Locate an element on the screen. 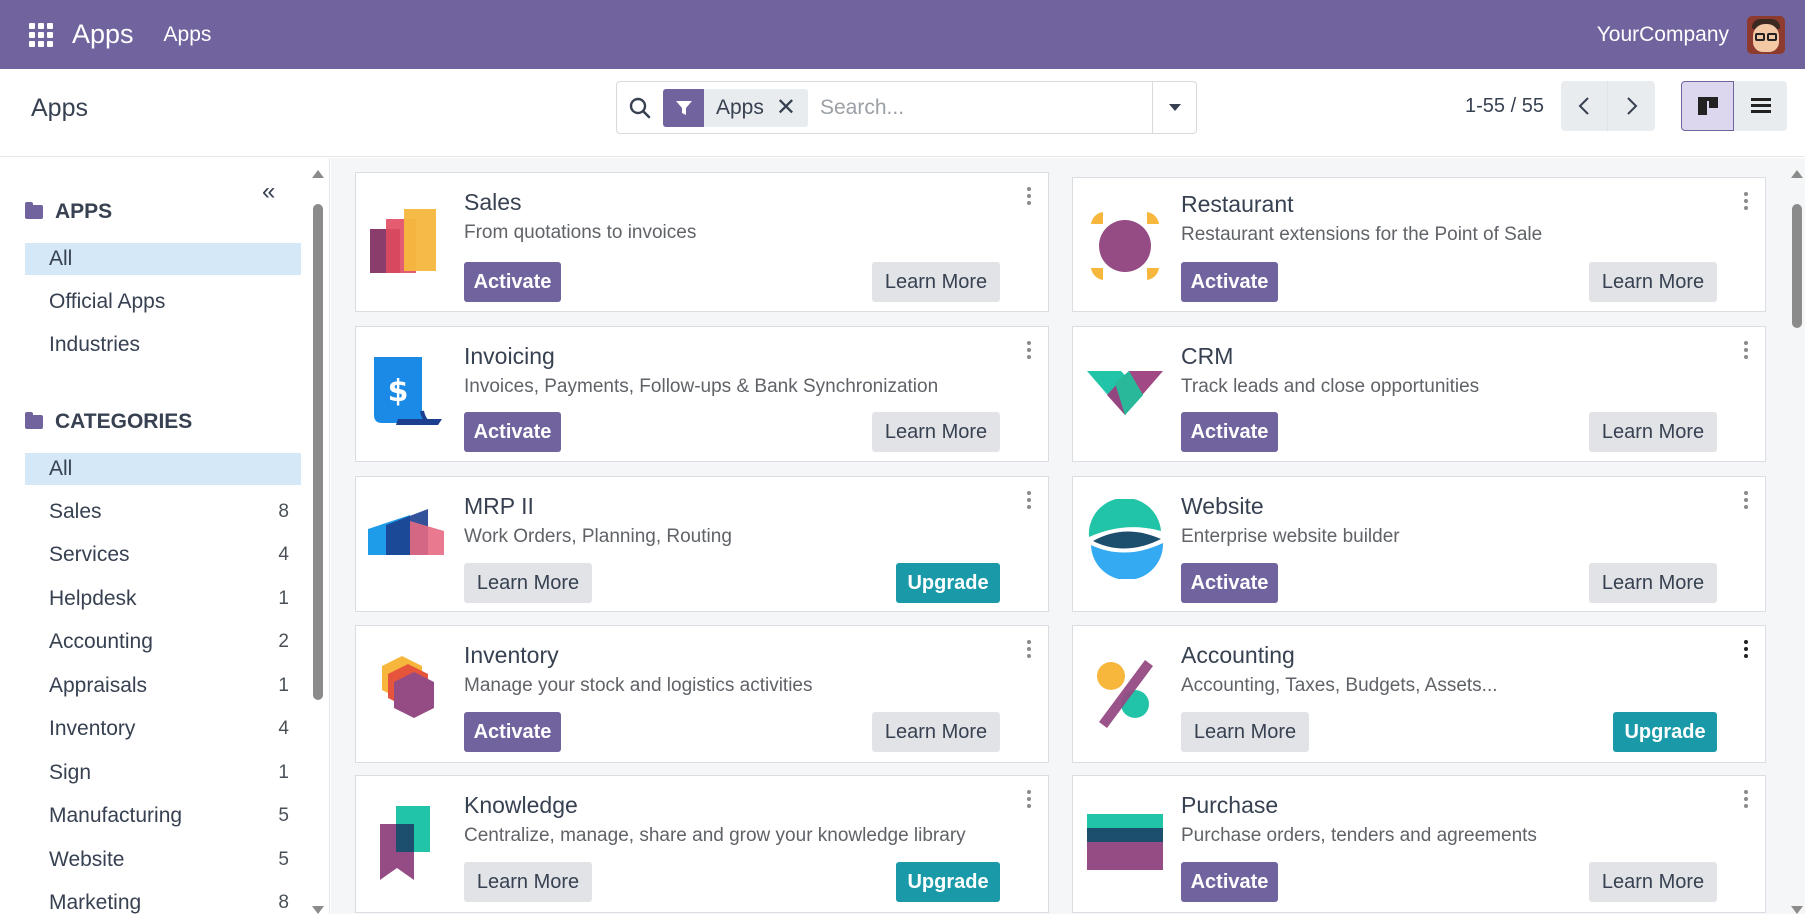 The width and height of the screenshot is (1805, 914). category-count: 1 is located at coordinates (283, 598).